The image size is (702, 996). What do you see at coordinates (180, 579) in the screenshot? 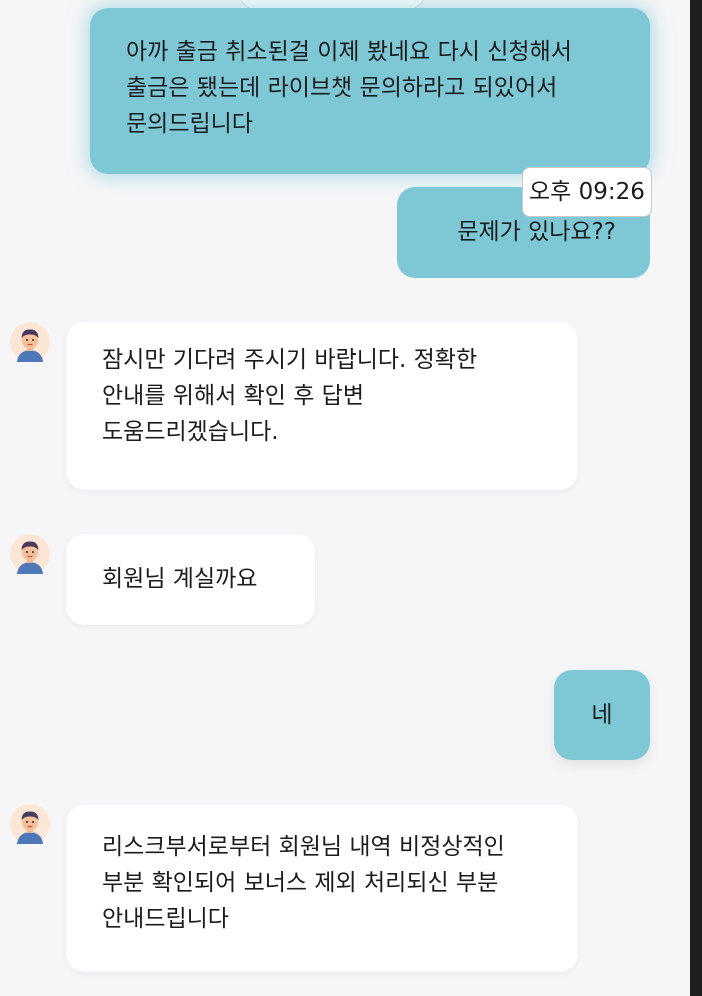
I see `message-text: 회원님 계실까요` at bounding box center [180, 579].